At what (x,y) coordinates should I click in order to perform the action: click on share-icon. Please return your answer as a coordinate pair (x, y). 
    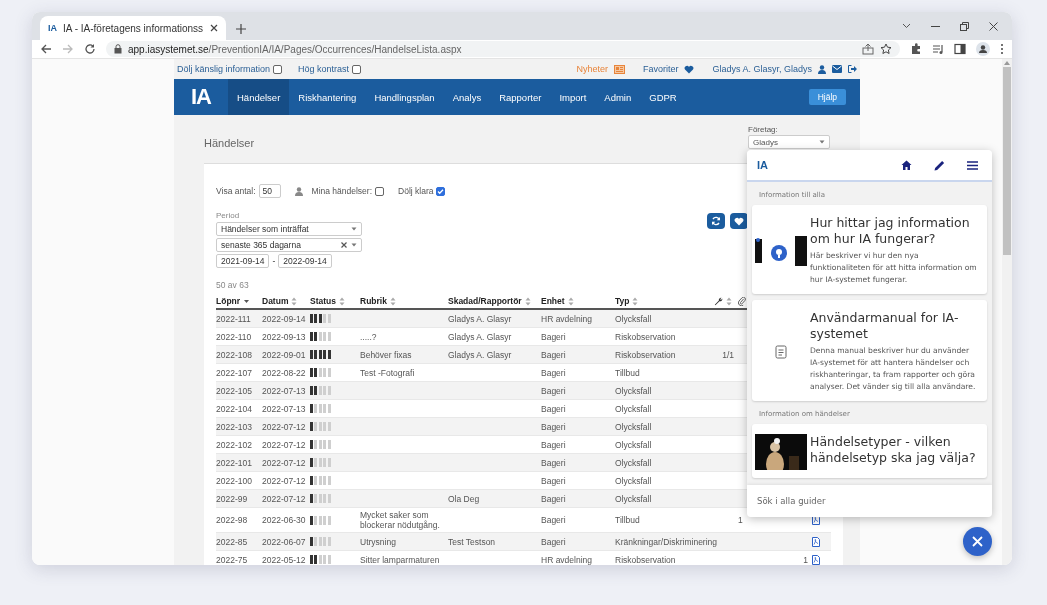
    Looking at the image, I should click on (868, 49).